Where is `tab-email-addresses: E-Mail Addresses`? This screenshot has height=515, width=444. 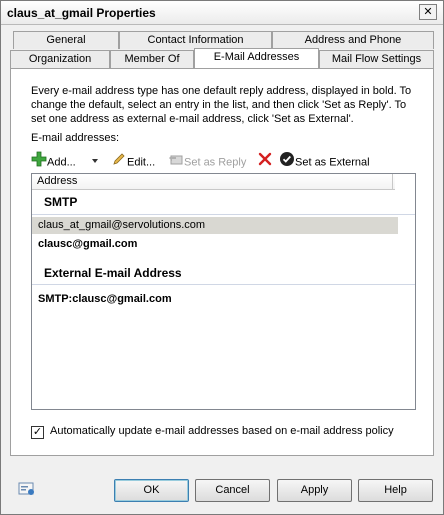 tab-email-addresses: E-Mail Addresses is located at coordinates (256, 58).